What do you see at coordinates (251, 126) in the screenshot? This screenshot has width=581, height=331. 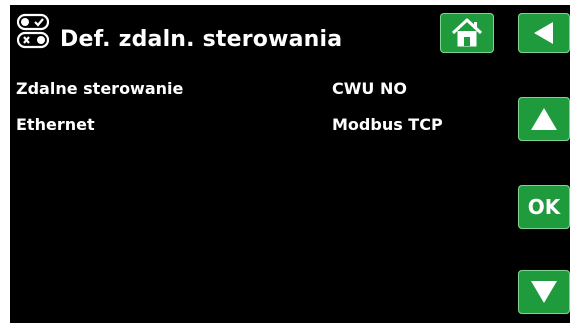 I see `list-item: Ethernet Modbus TCP` at bounding box center [251, 126].